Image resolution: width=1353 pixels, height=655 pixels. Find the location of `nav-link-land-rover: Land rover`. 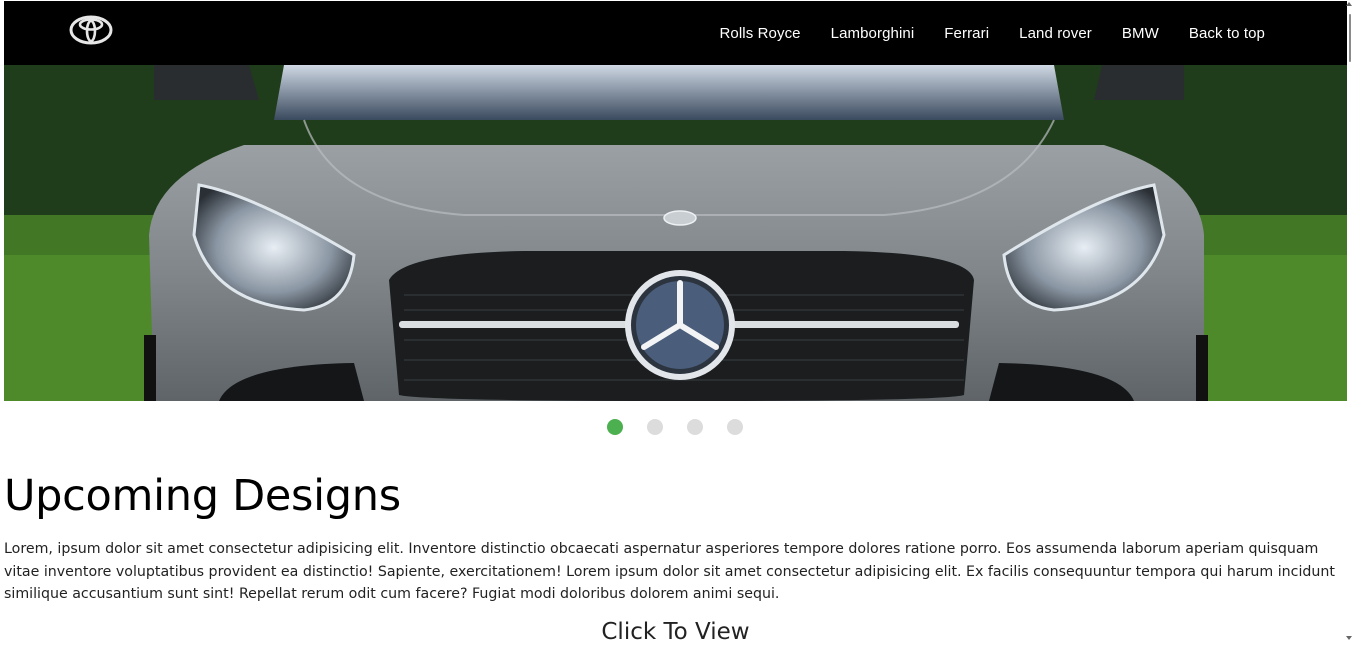

nav-link-land-rover: Land rover is located at coordinates (1055, 33).